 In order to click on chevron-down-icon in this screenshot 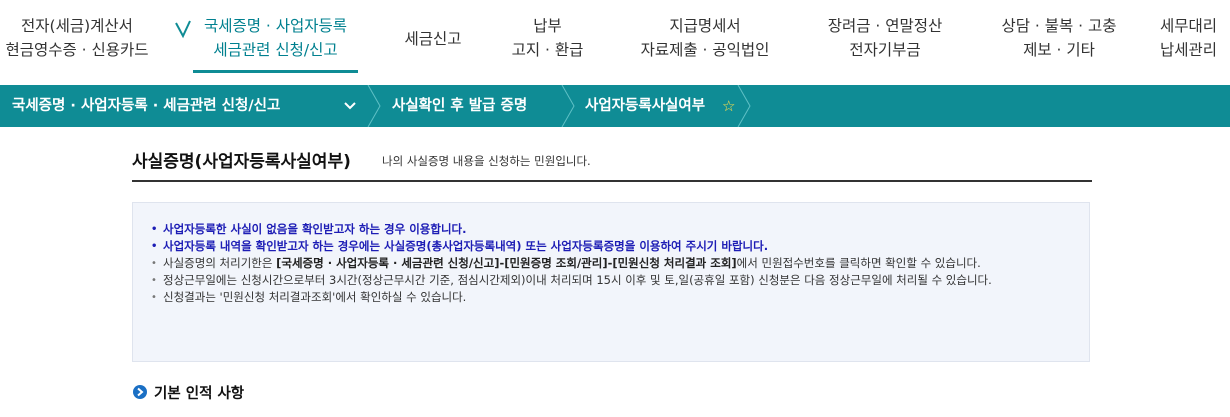, I will do `click(350, 106)`.